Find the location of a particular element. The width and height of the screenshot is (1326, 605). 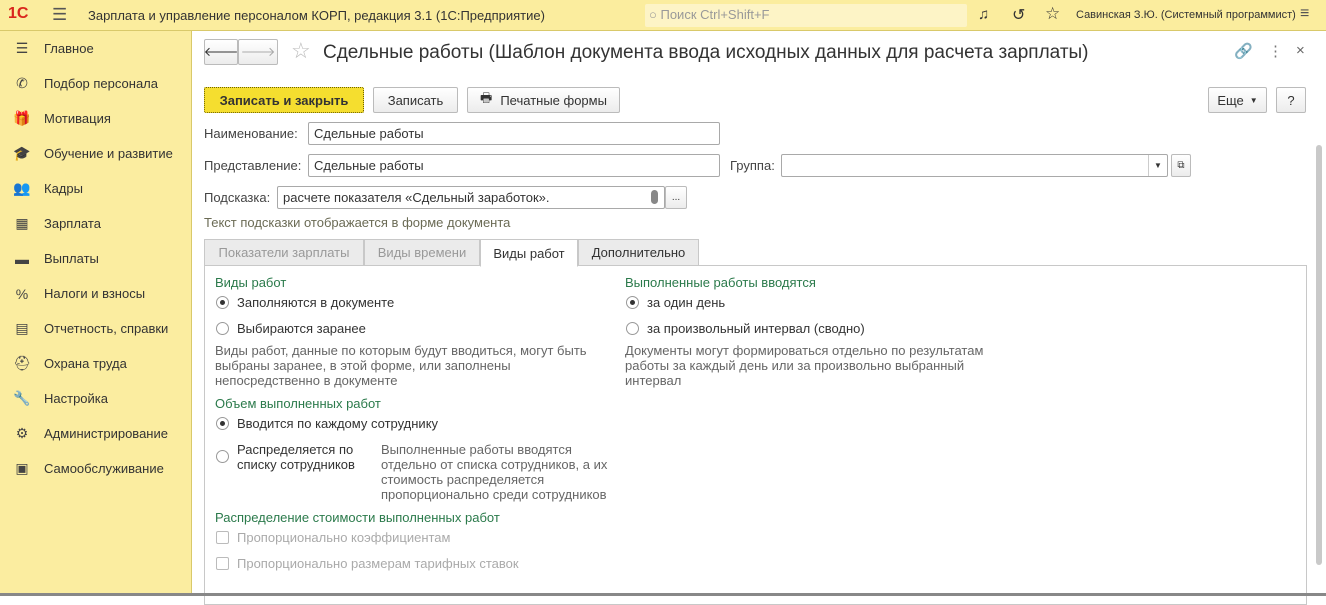

volume-opt2-label: Распределяется по списку сотрудников is located at coordinates (296, 457).